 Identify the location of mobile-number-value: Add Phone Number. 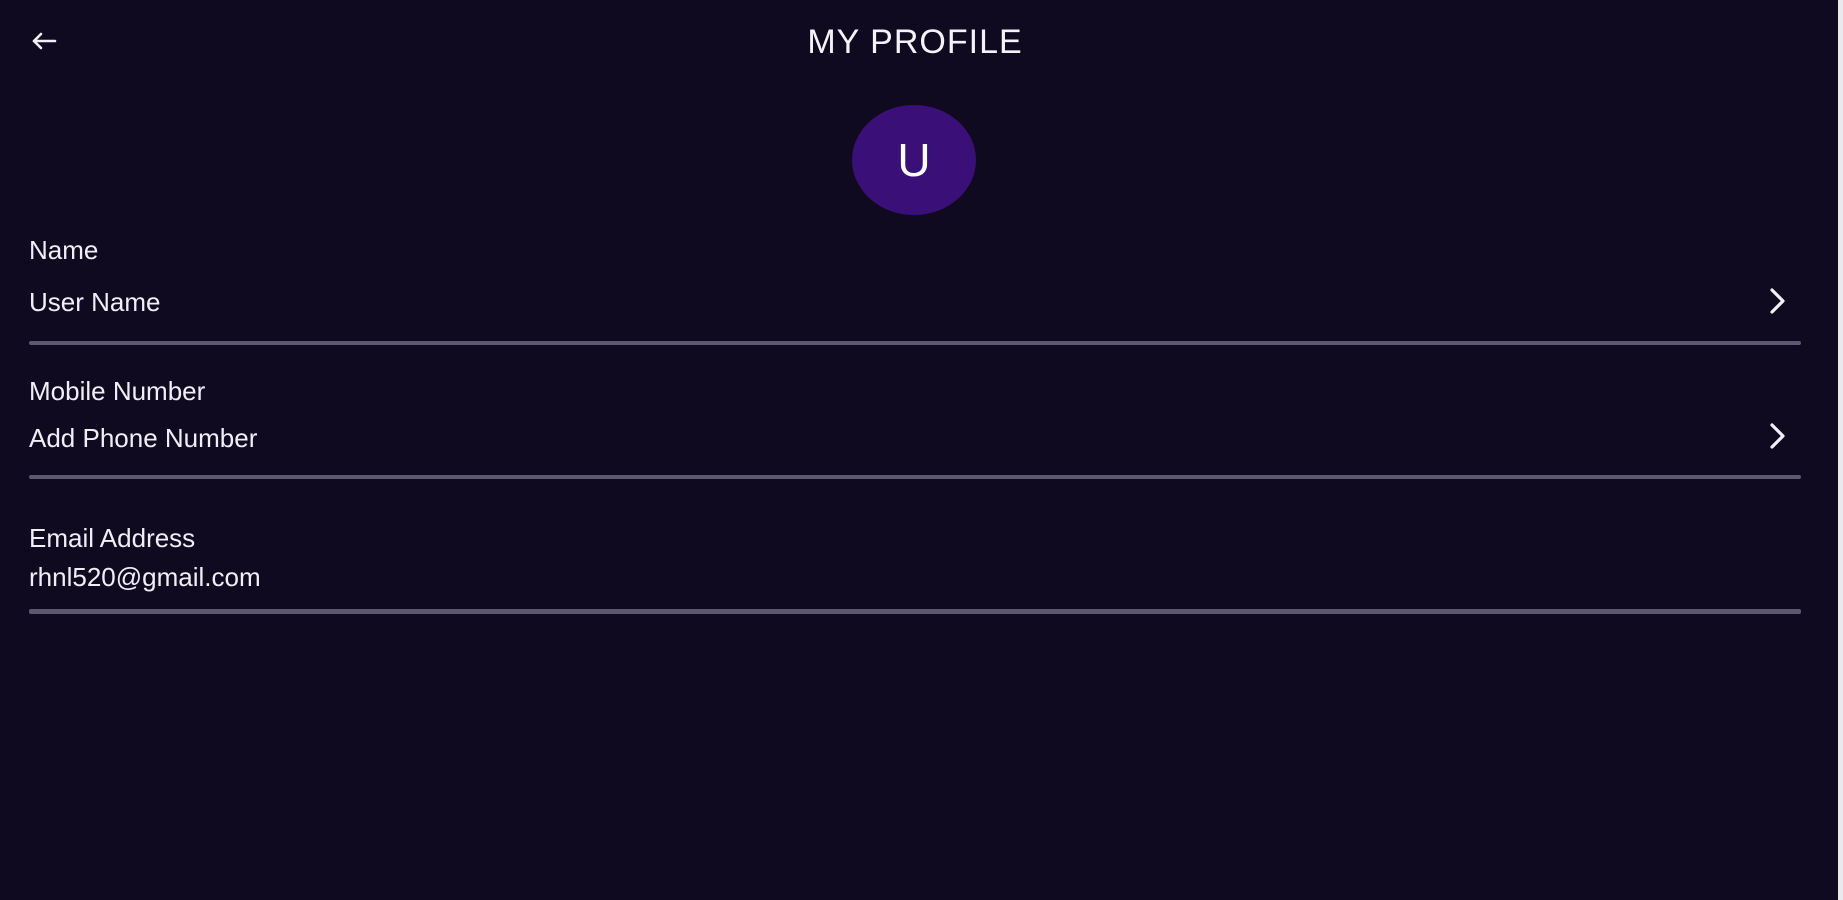
(143, 438).